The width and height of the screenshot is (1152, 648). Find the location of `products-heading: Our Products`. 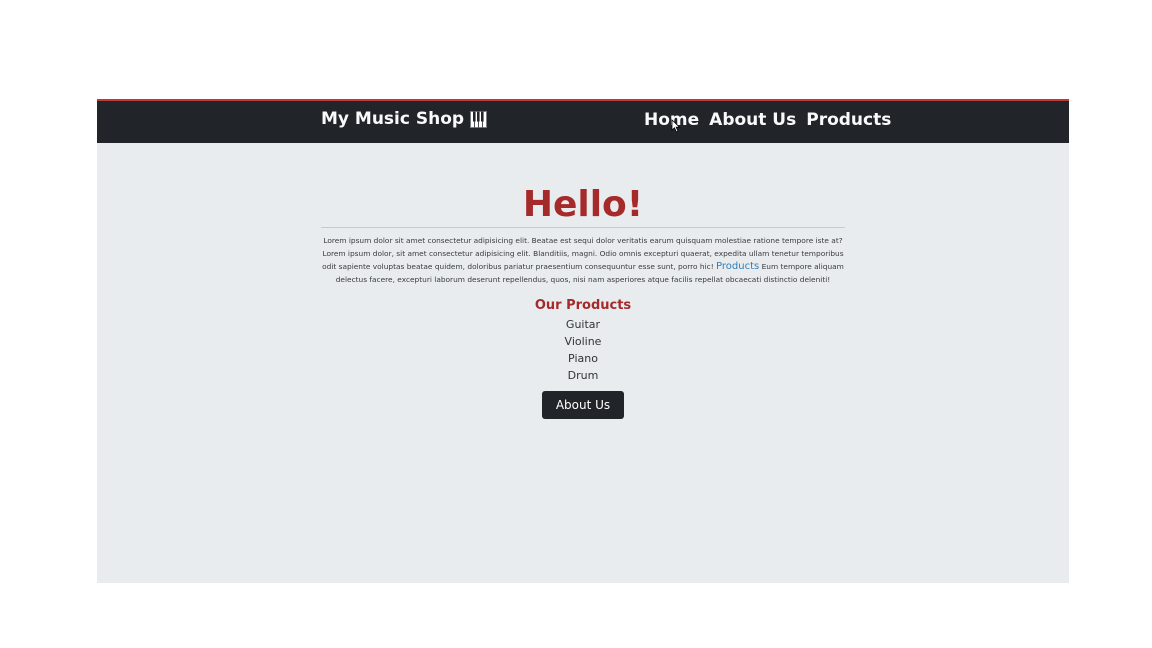

products-heading: Our Products is located at coordinates (583, 305).